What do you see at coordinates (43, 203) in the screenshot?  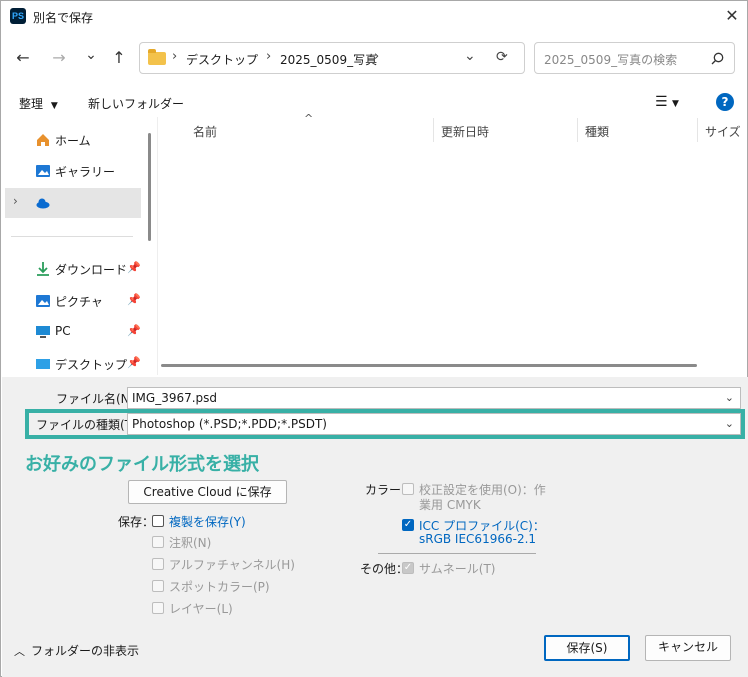 I see `onedrive-icon` at bounding box center [43, 203].